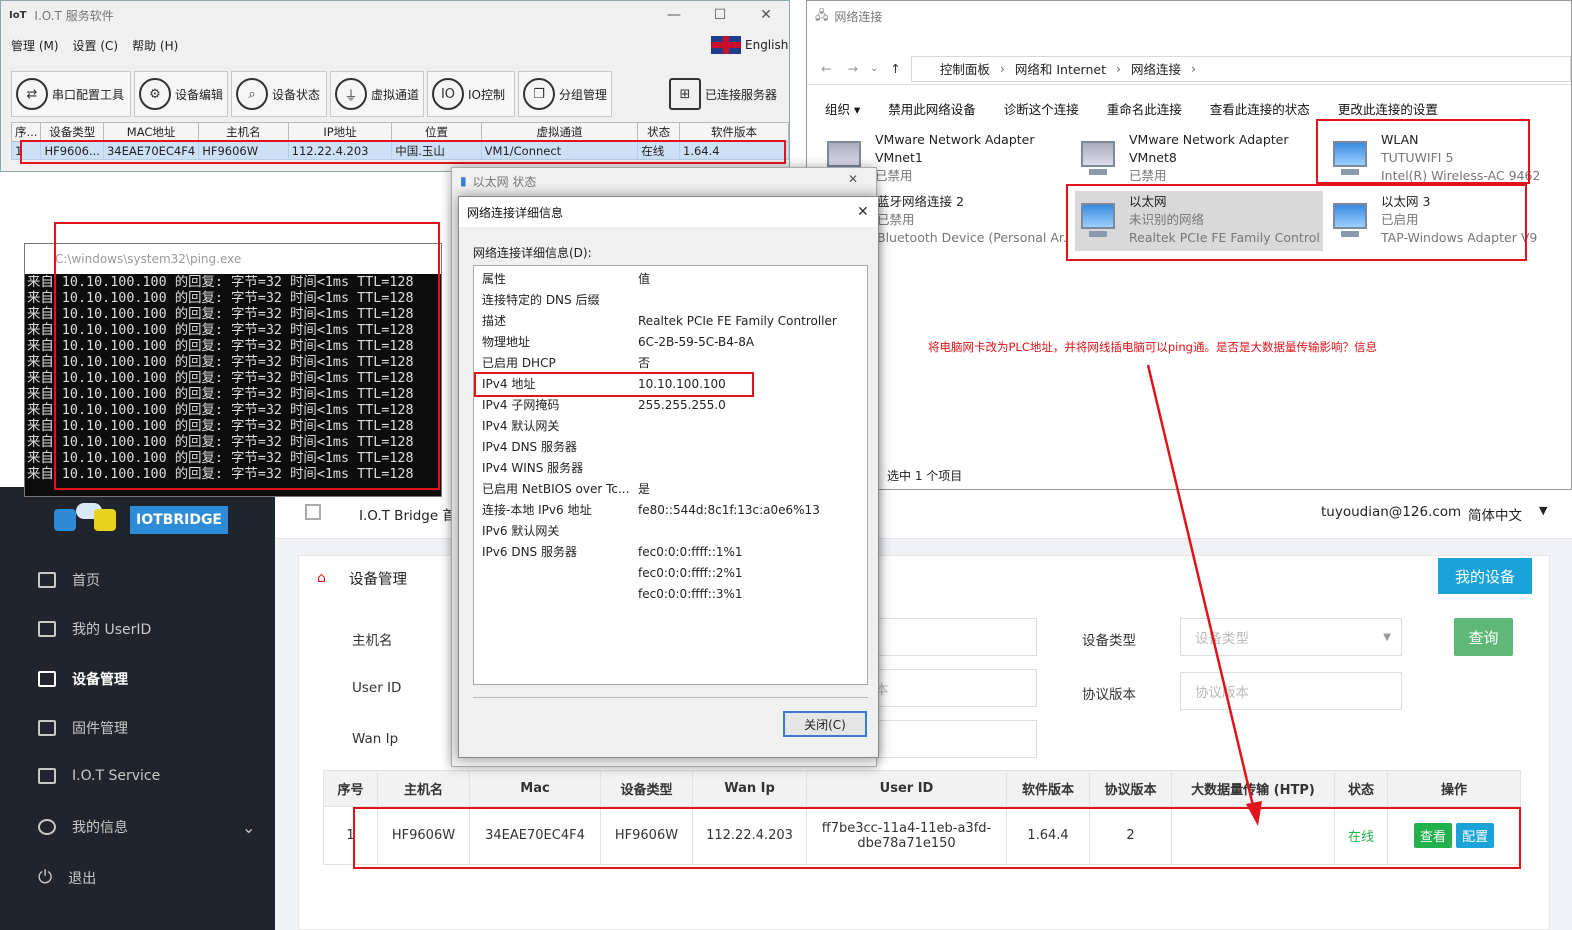 Image resolution: width=1572 pixels, height=930 pixels. What do you see at coordinates (618, 341) in the screenshot?
I see `details-row: 物理地址 6C-2B-59-5C-B4-8A` at bounding box center [618, 341].